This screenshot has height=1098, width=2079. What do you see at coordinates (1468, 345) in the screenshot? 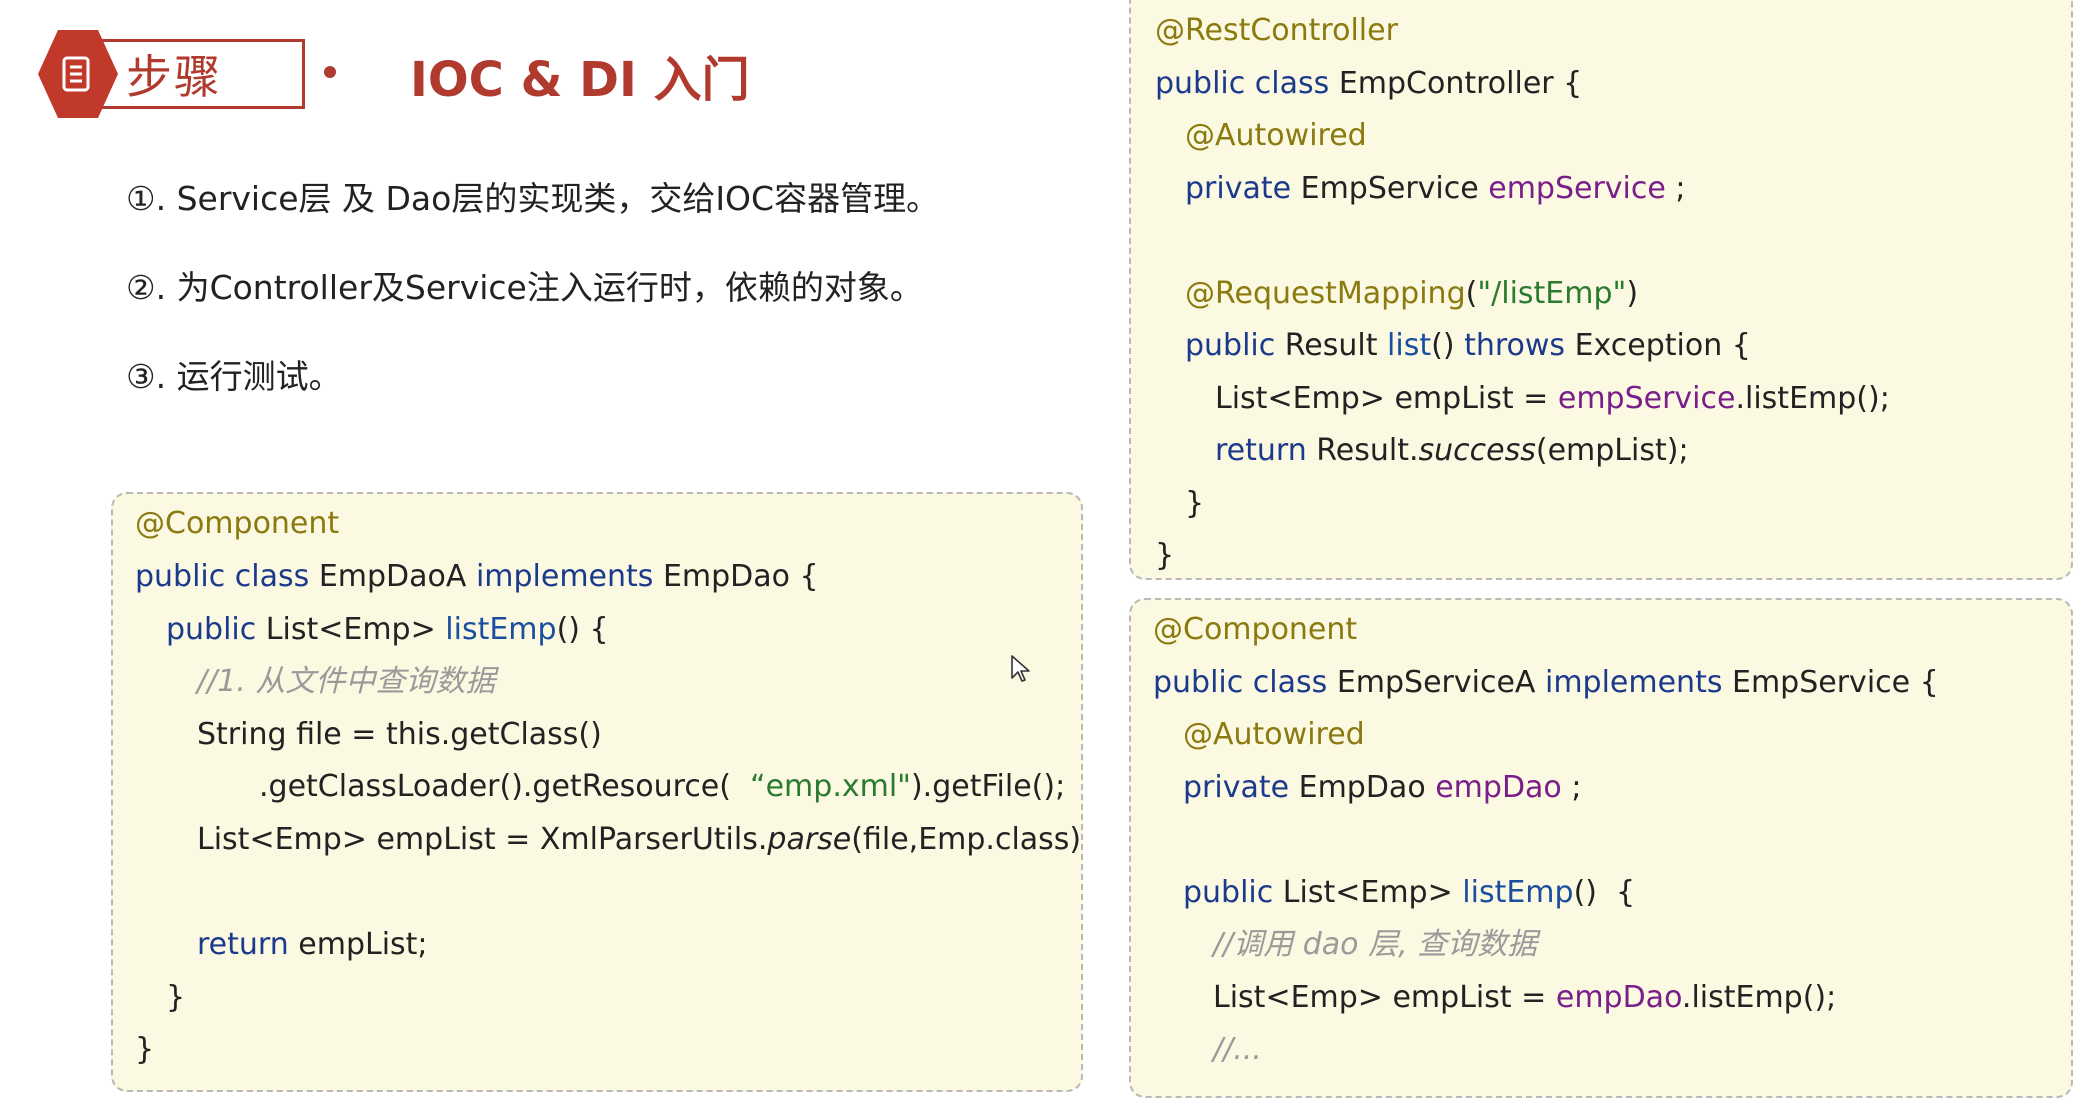
I see `code-line: public Result list() throws Exception {` at bounding box center [1468, 345].